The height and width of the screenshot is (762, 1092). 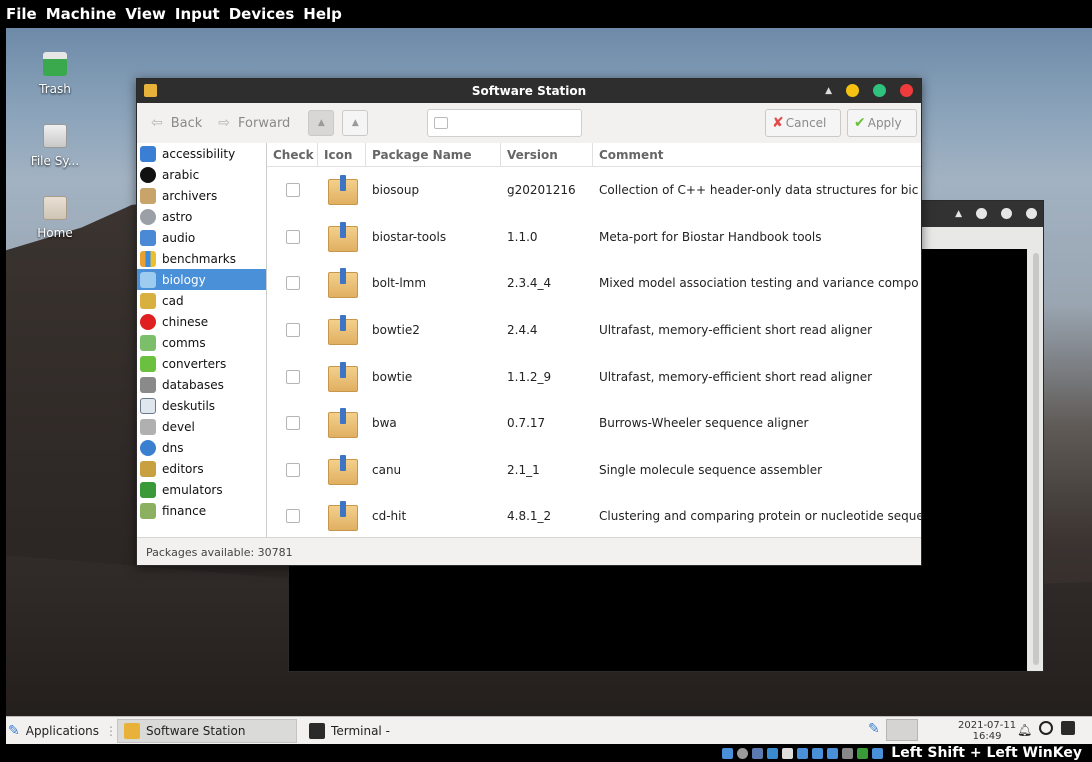 I want to click on package-comment: Burrows-Wheeler sequence aligner, so click(x=704, y=423).